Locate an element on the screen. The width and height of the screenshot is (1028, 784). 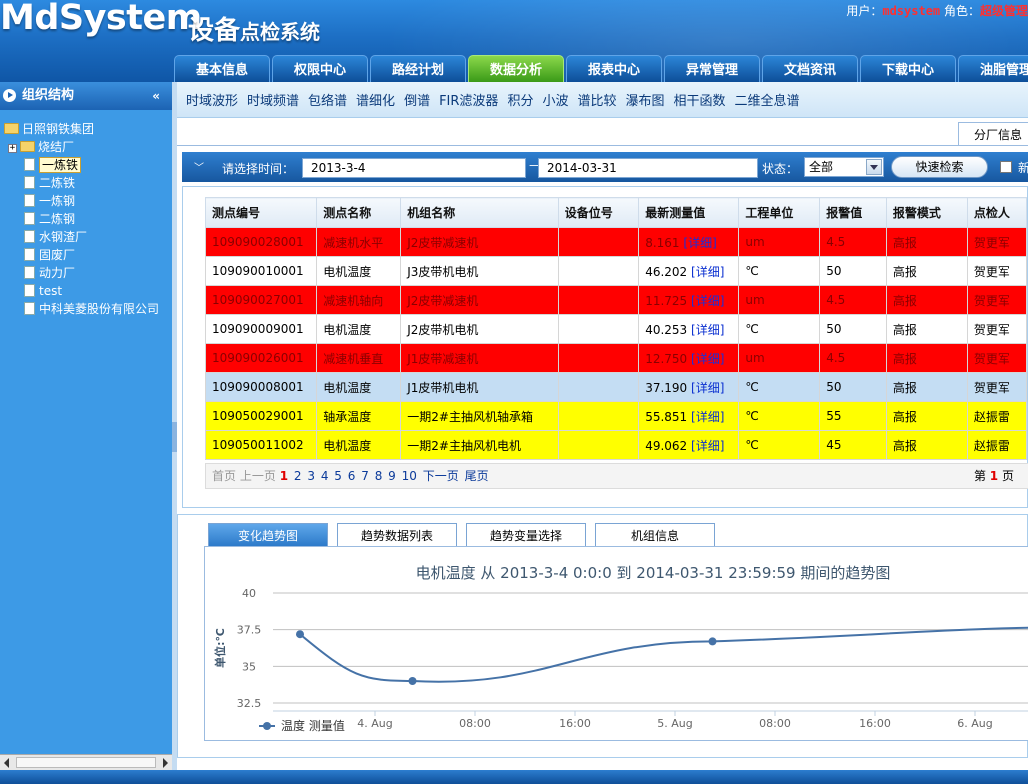
sidebar-scrollbar is located at coordinates (86, 762).